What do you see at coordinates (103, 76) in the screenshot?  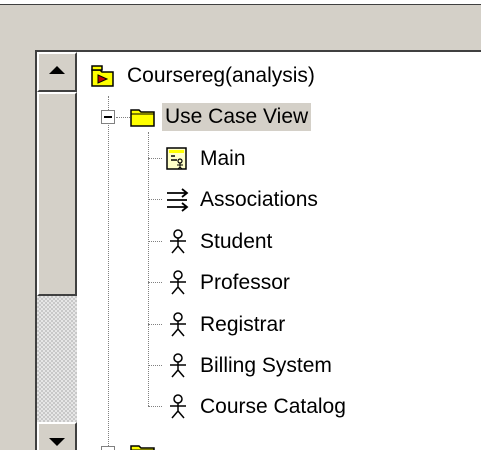 I see `model-icon` at bounding box center [103, 76].